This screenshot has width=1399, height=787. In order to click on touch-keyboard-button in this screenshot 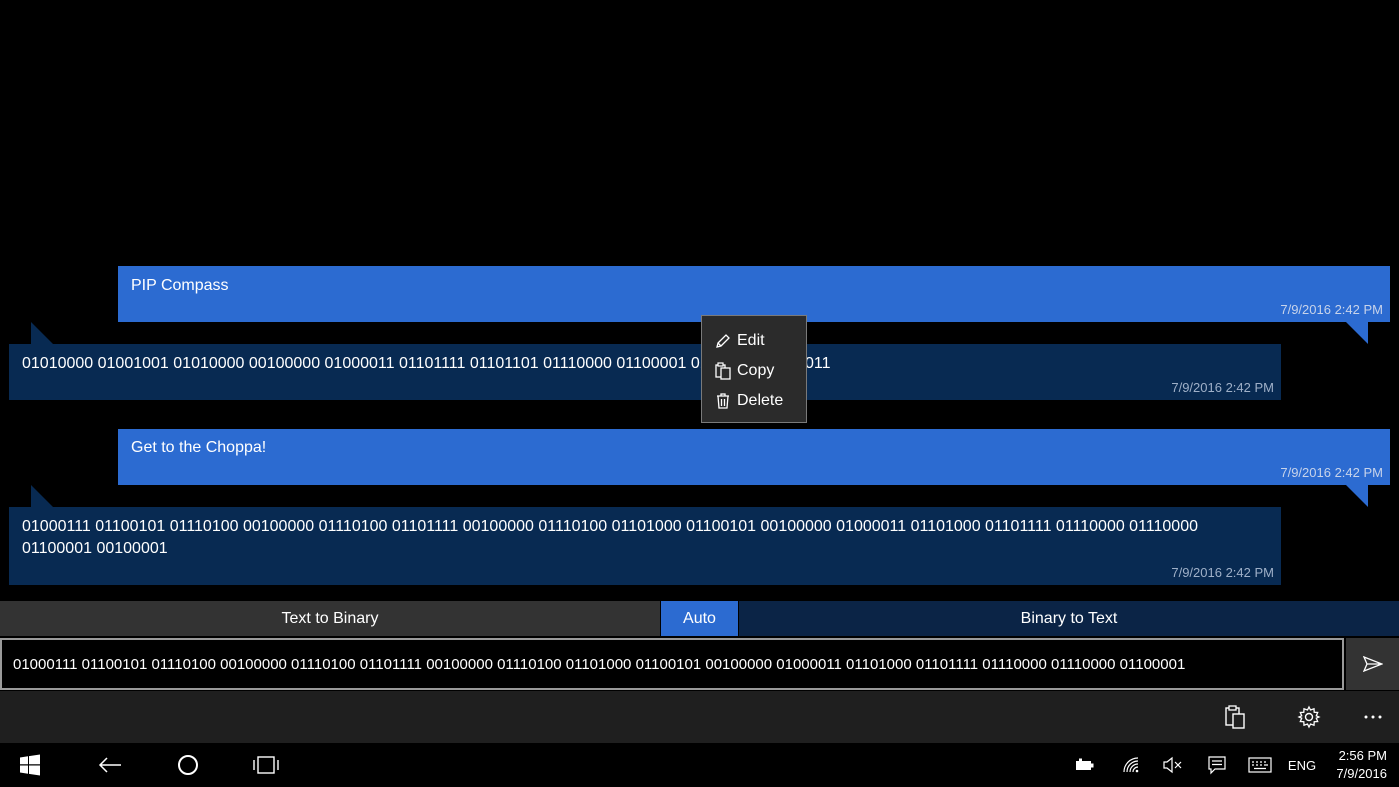, I will do `click(1260, 765)`.